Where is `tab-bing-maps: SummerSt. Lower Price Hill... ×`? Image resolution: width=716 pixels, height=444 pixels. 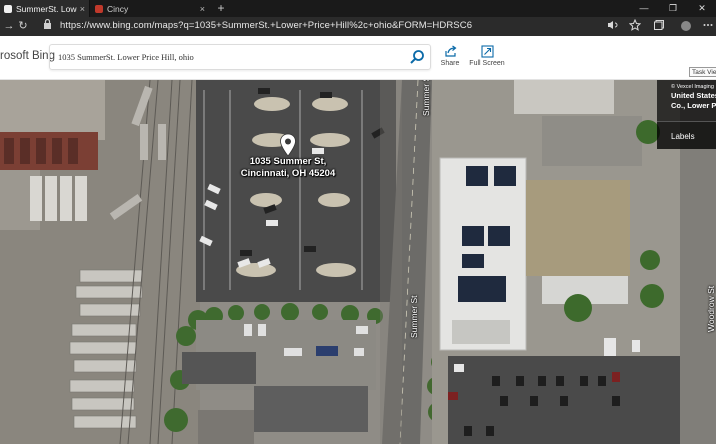 tab-bing-maps: SummerSt. Lower Price Hill... × is located at coordinates (45, 8).